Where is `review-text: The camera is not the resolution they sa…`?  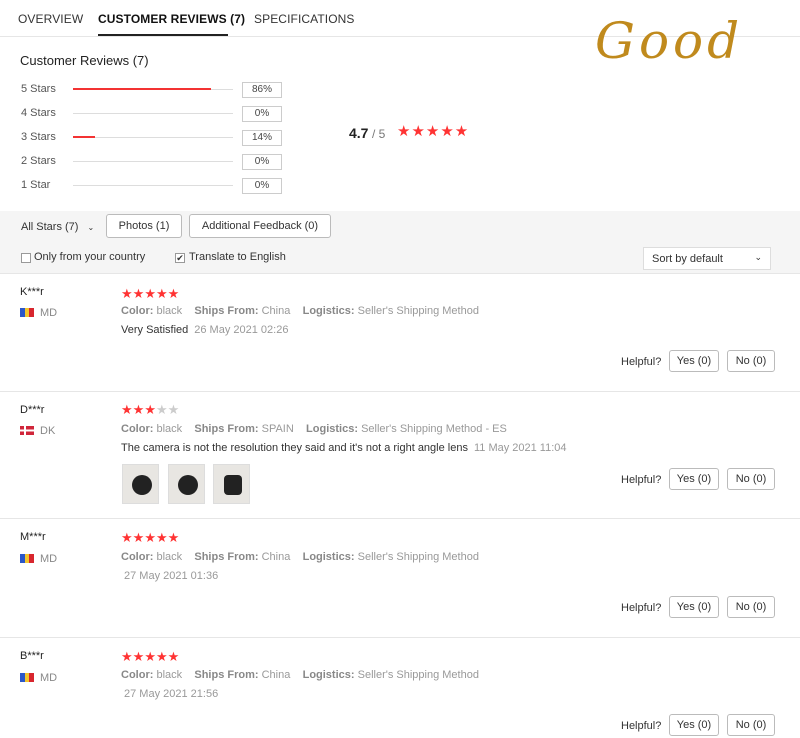
review-text: The camera is not the resolution they sa… is located at coordinates (294, 448).